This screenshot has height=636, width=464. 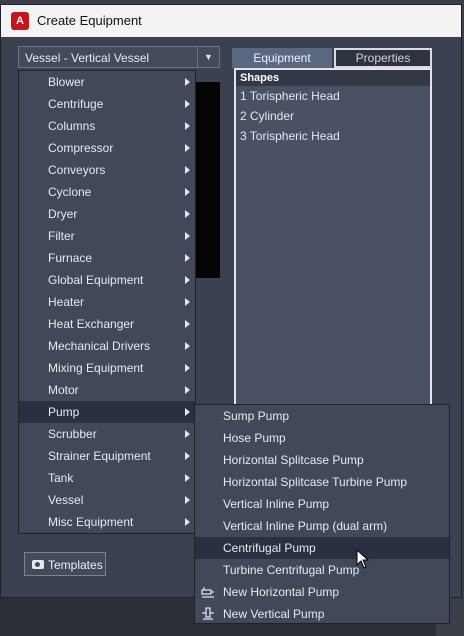 I want to click on menu-item-dryer: Dryer, so click(x=107, y=214).